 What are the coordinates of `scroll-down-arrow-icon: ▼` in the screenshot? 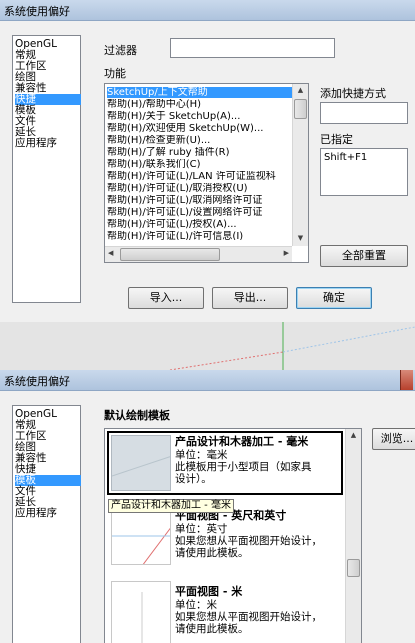 It's located at (300, 238).